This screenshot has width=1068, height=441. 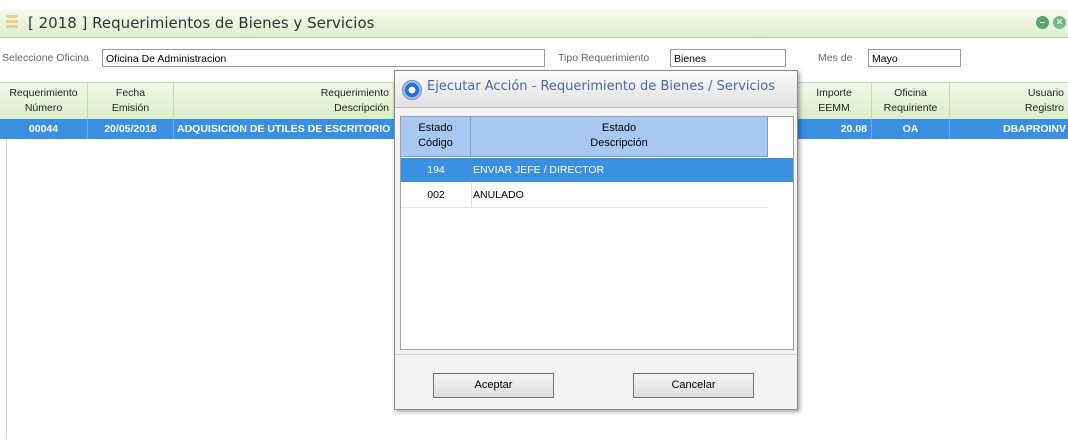 What do you see at coordinates (596, 354) in the screenshot?
I see `dialog-divider` at bounding box center [596, 354].